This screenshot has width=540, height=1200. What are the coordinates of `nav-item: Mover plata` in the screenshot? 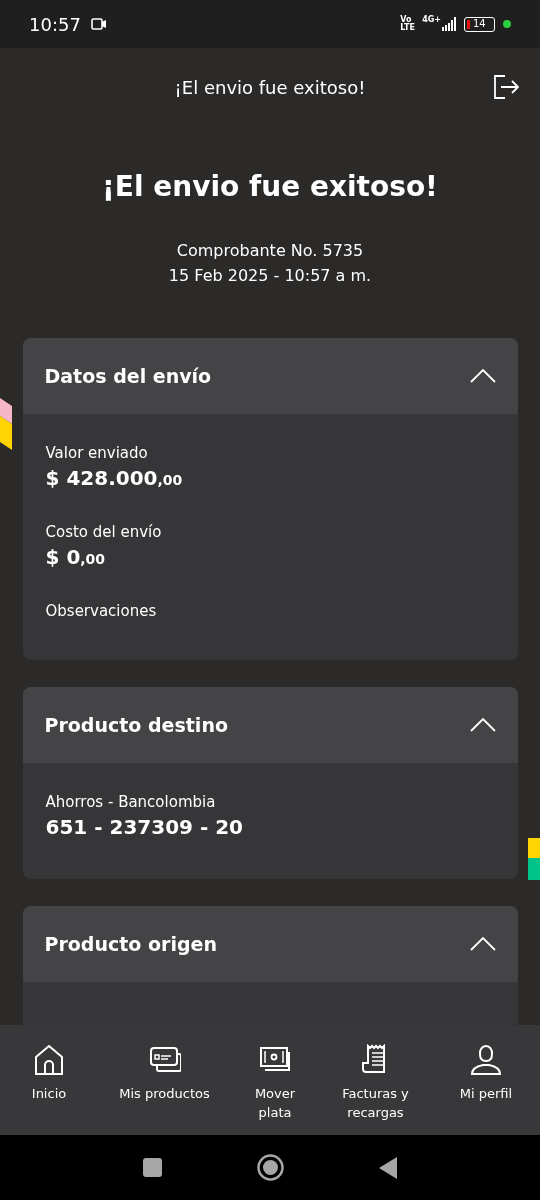 It's located at (275, 1089).